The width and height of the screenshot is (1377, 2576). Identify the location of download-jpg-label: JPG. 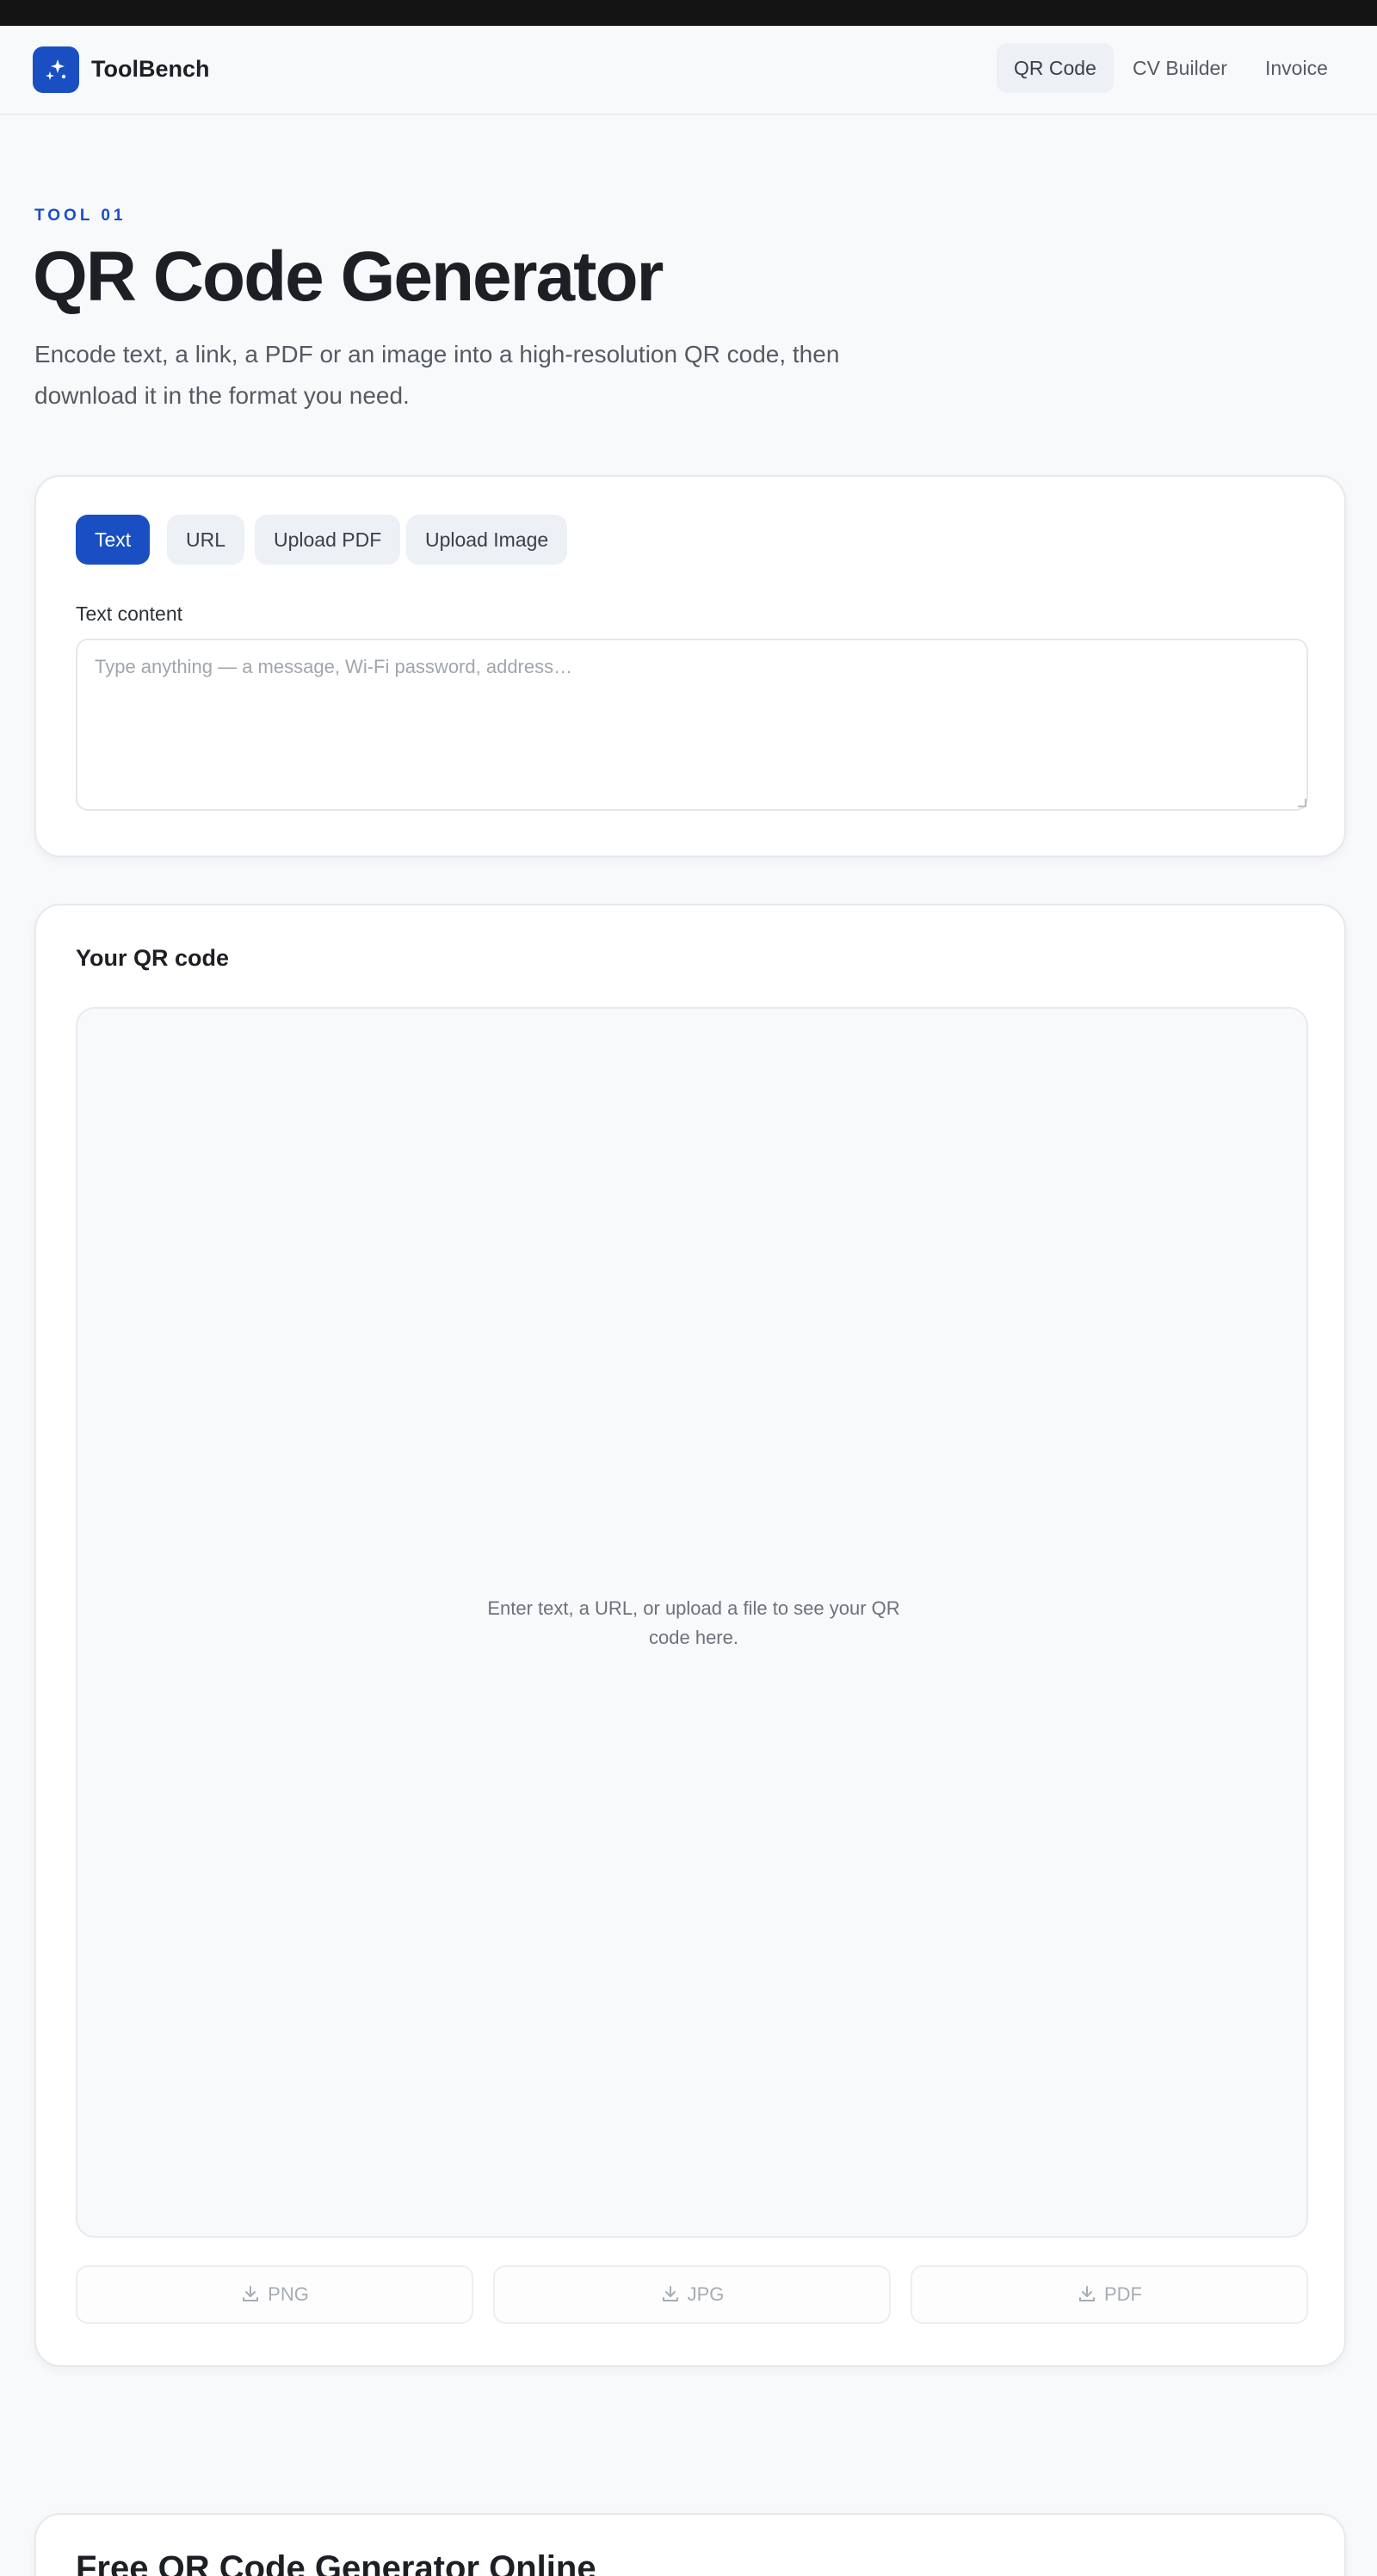
(706, 2294).